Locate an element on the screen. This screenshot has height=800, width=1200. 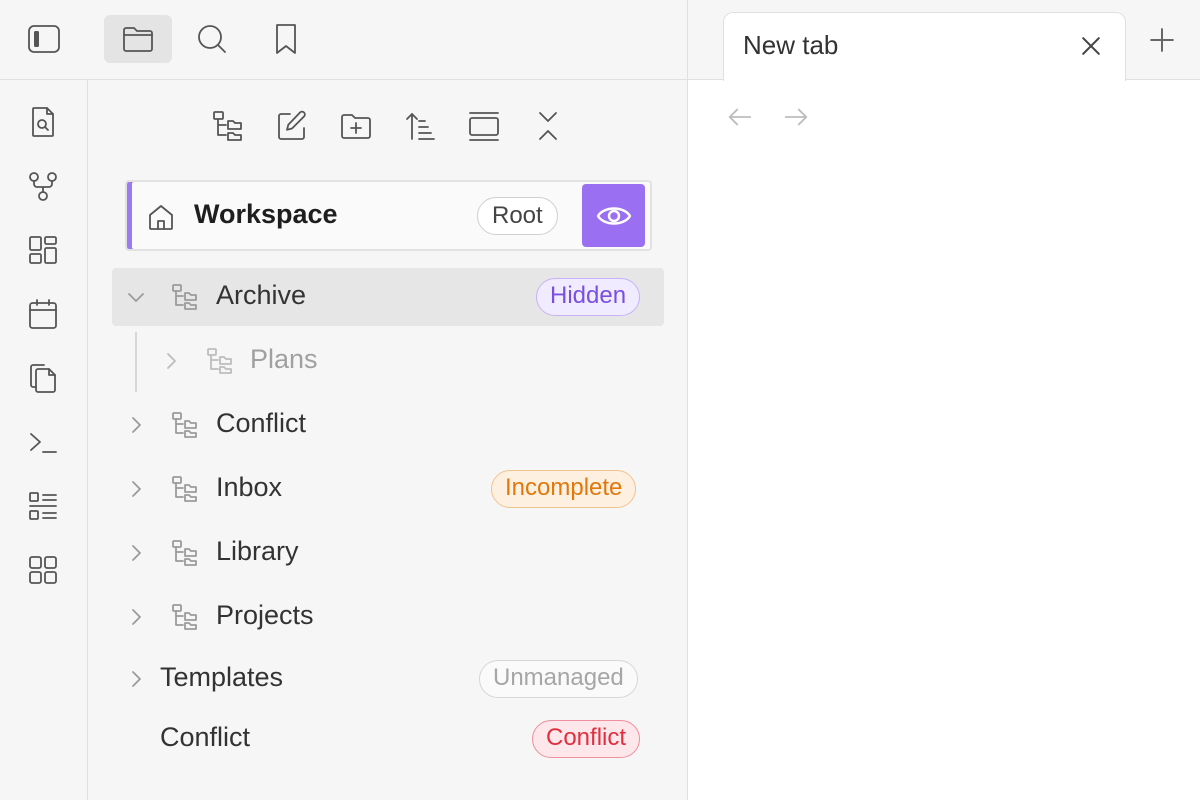
terminal-icon is located at coordinates (43, 443).